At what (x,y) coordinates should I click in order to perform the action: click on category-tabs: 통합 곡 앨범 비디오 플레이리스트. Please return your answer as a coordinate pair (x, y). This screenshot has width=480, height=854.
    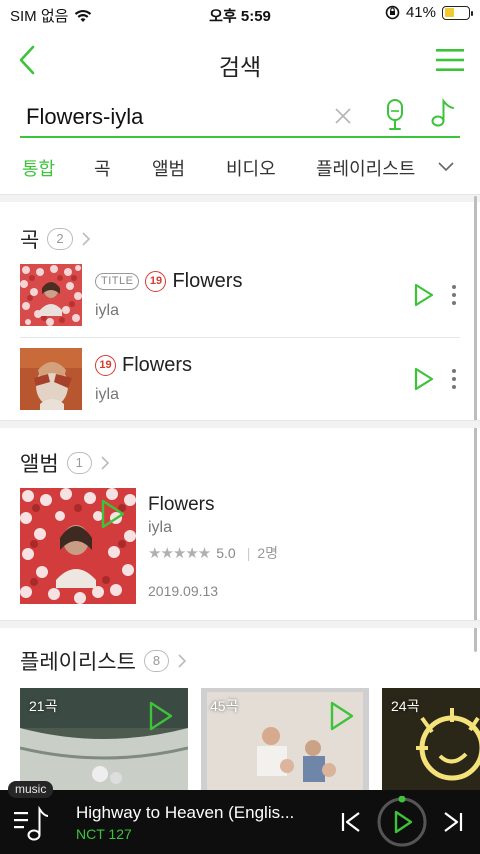
    Looking at the image, I should click on (240, 170).